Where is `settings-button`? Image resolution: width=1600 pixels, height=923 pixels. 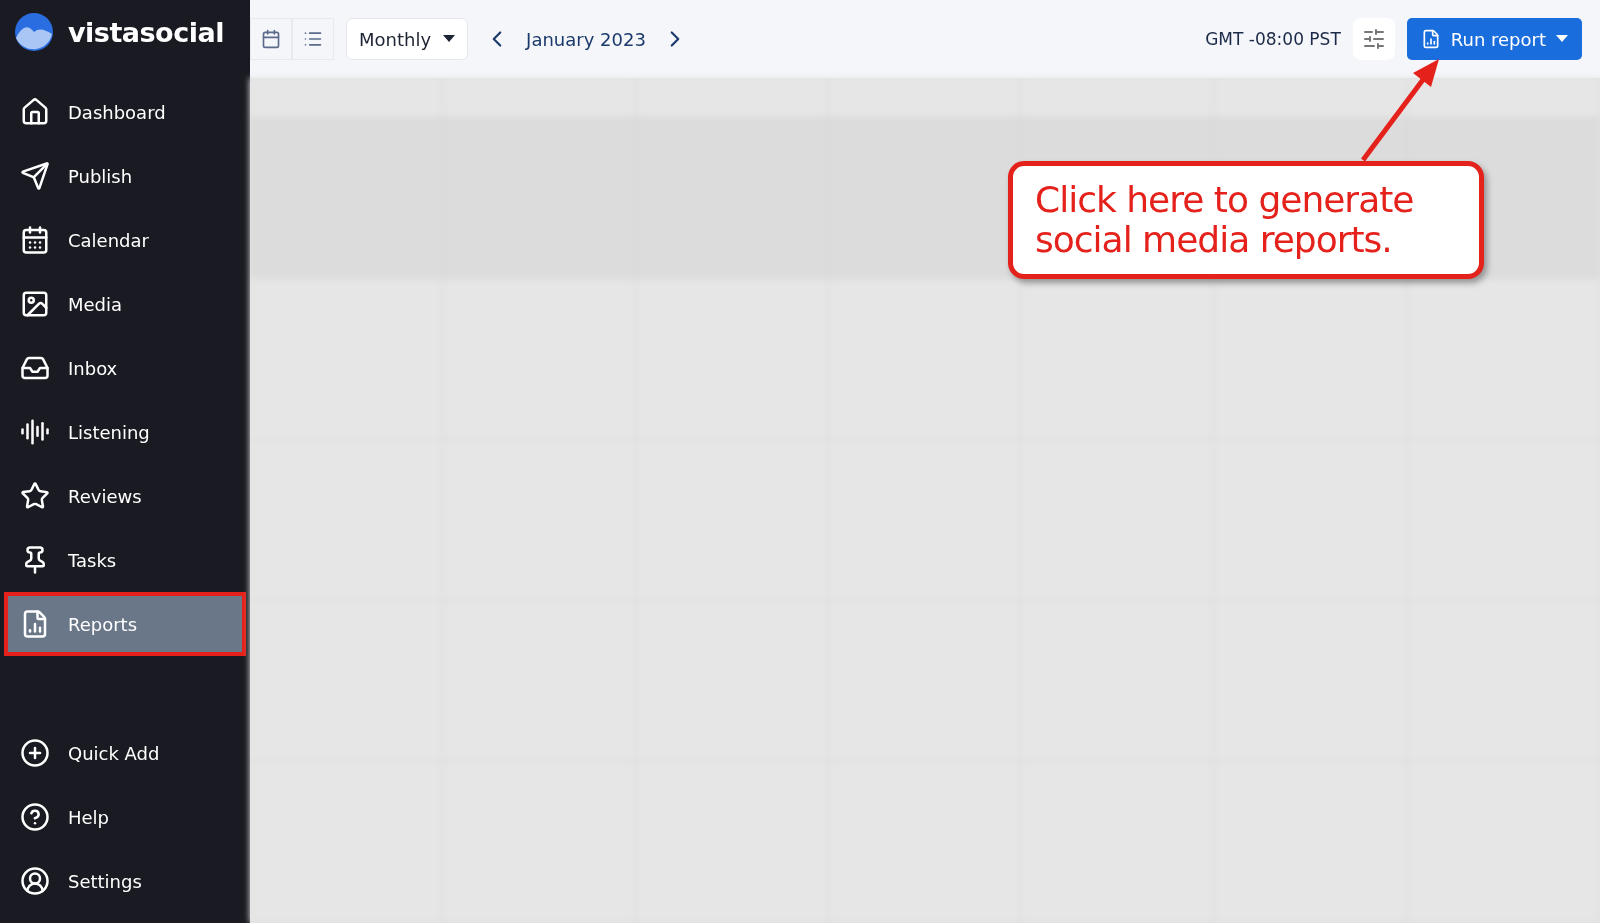 settings-button is located at coordinates (1373, 39).